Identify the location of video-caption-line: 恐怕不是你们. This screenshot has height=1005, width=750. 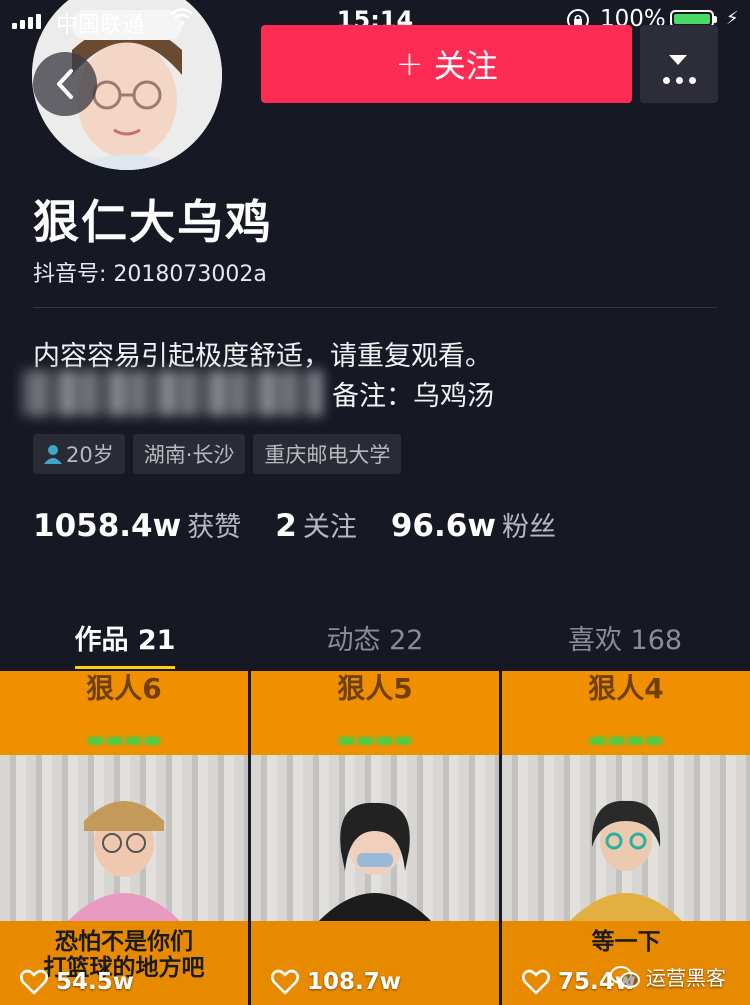
(124, 942).